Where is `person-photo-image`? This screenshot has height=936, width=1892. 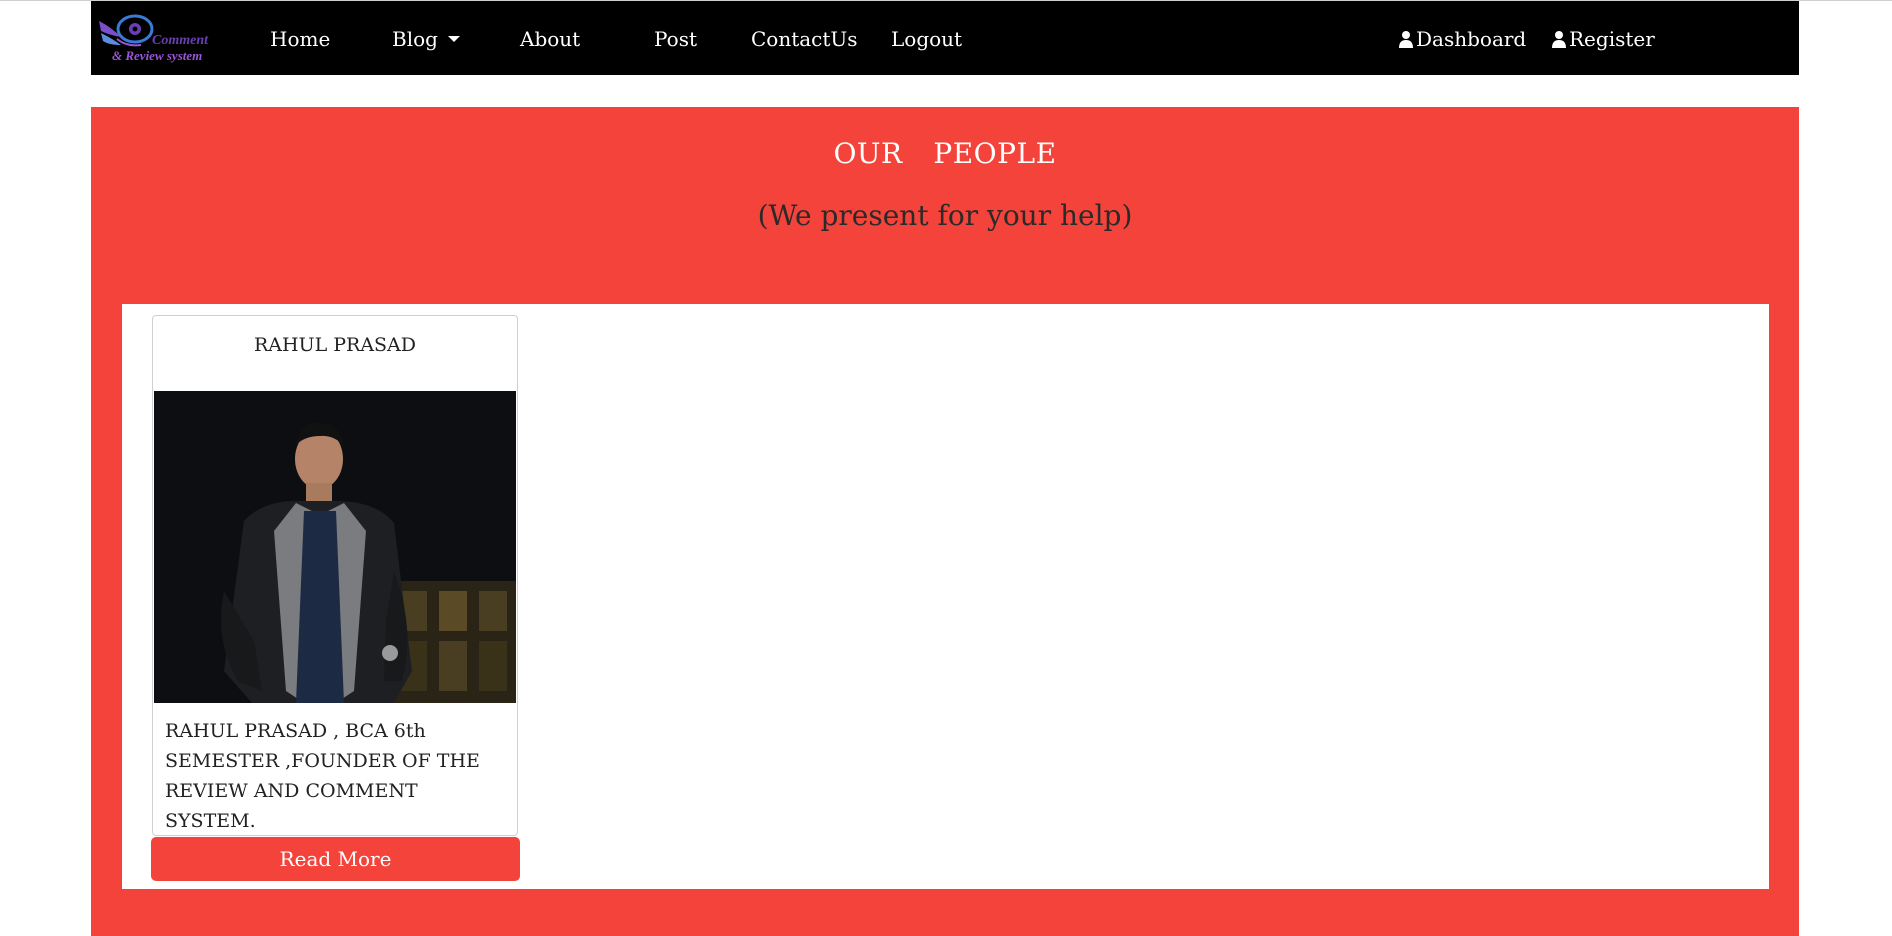 person-photo-image is located at coordinates (335, 547).